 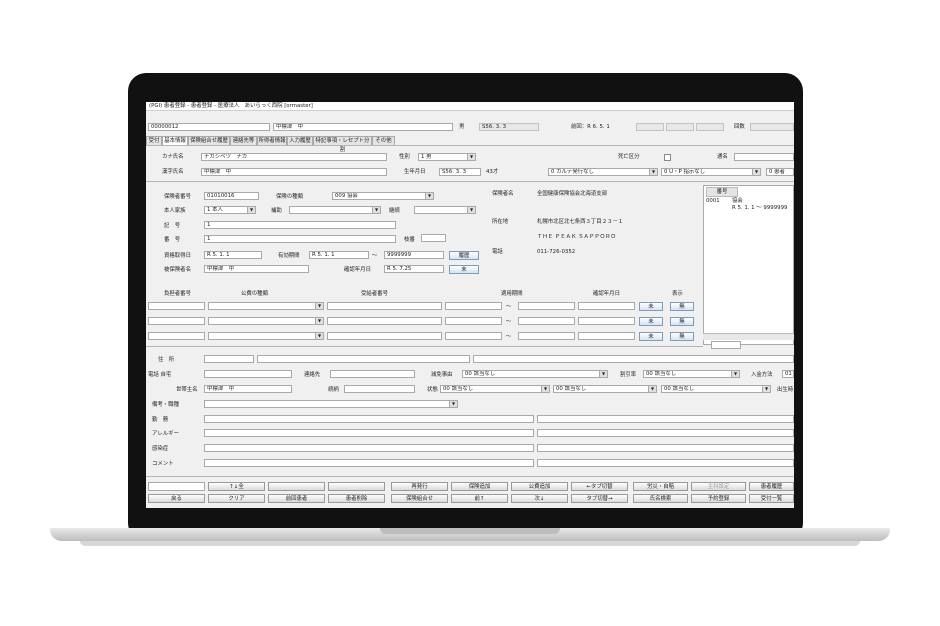 What do you see at coordinates (230, 210) in the screenshot?
I see `honnin-select: 1 本人 ▼` at bounding box center [230, 210].